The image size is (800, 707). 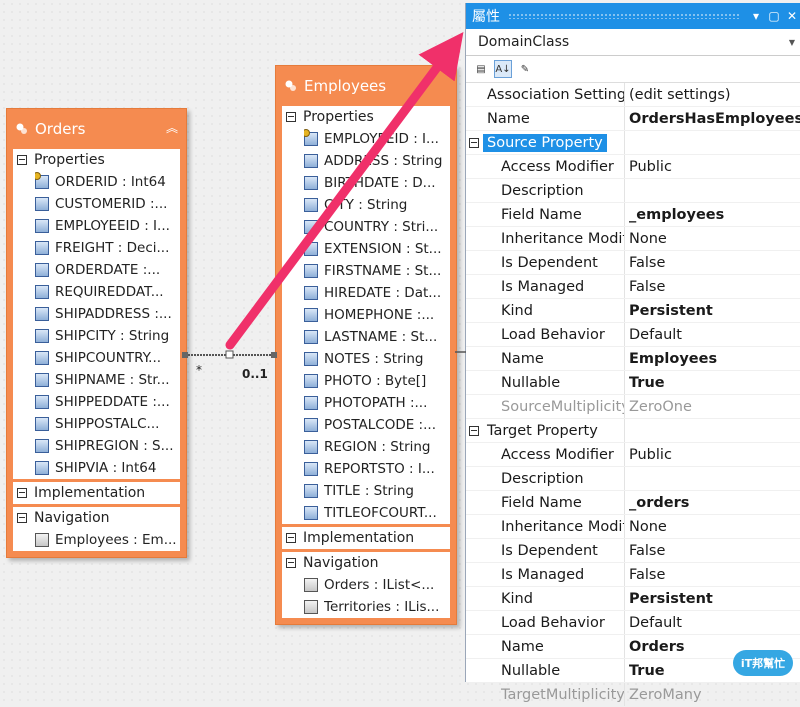 I want to click on property-grid-row: Association Settings (edit settings), so click(x=633, y=95).